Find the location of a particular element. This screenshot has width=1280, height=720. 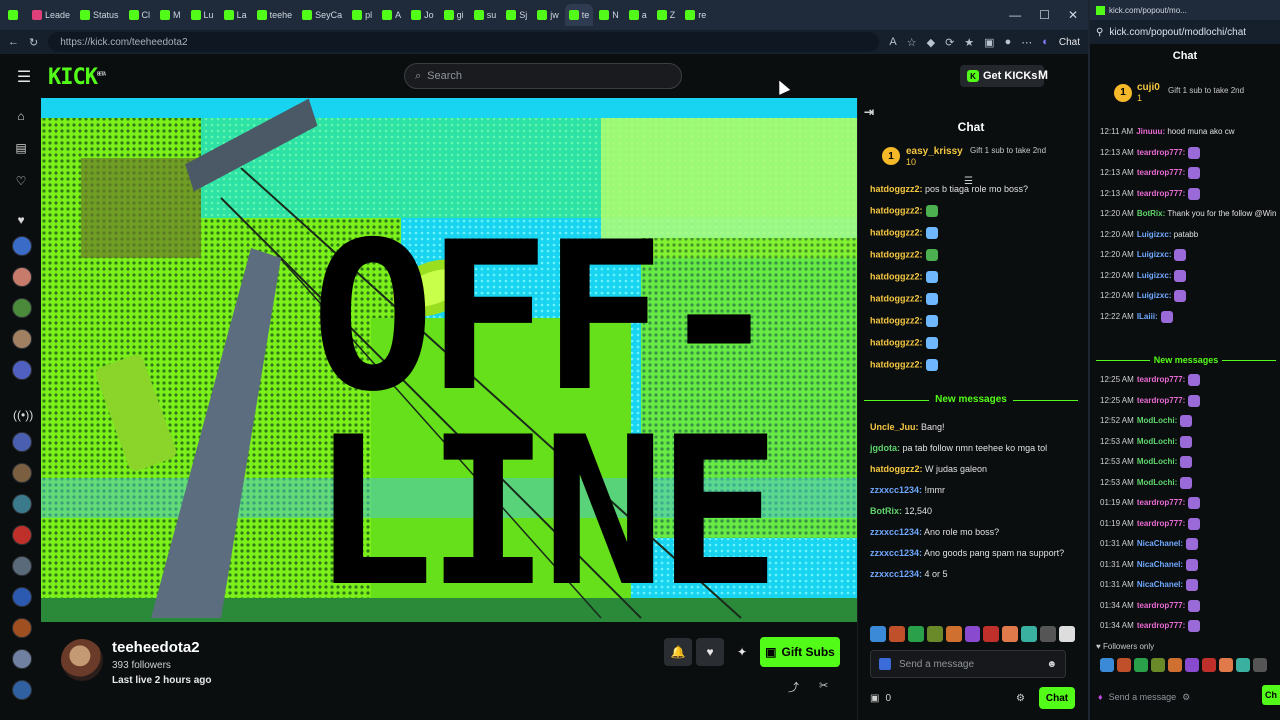

share-icon: ⤴ is located at coordinates (793, 687).